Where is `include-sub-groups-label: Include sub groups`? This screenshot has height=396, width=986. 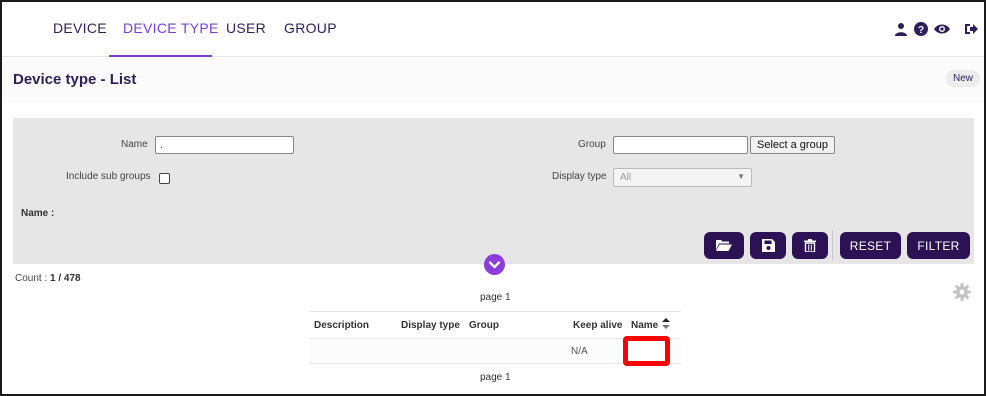
include-sub-groups-label: Include sub groups is located at coordinates (108, 176).